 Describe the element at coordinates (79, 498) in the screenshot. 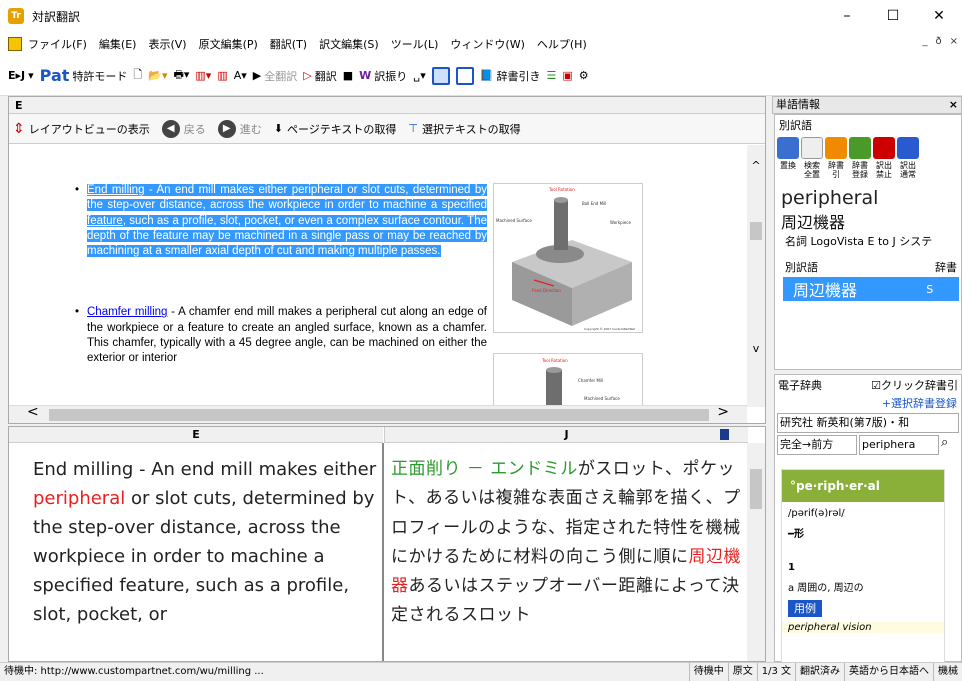

I see `highlighted-word: peripheral` at that location.